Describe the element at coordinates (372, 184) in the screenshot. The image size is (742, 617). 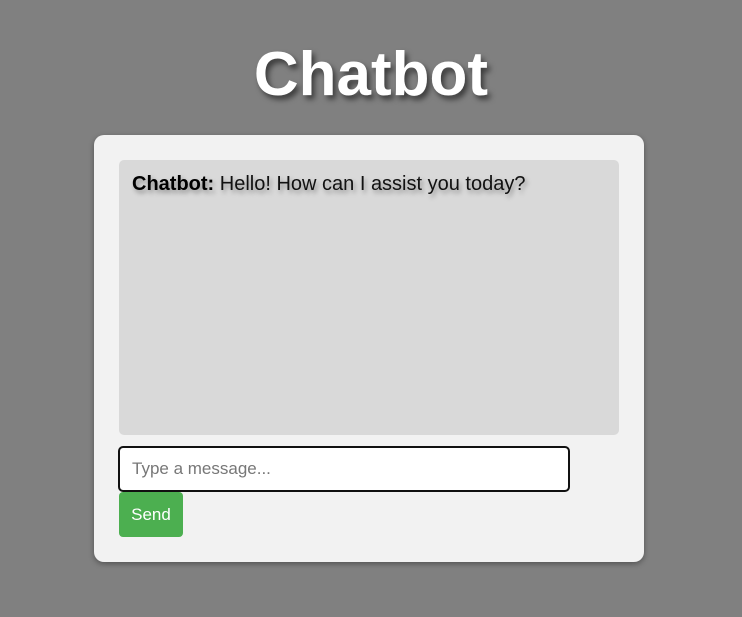
I see `message-text: Hello! How can I assist you today?` at that location.